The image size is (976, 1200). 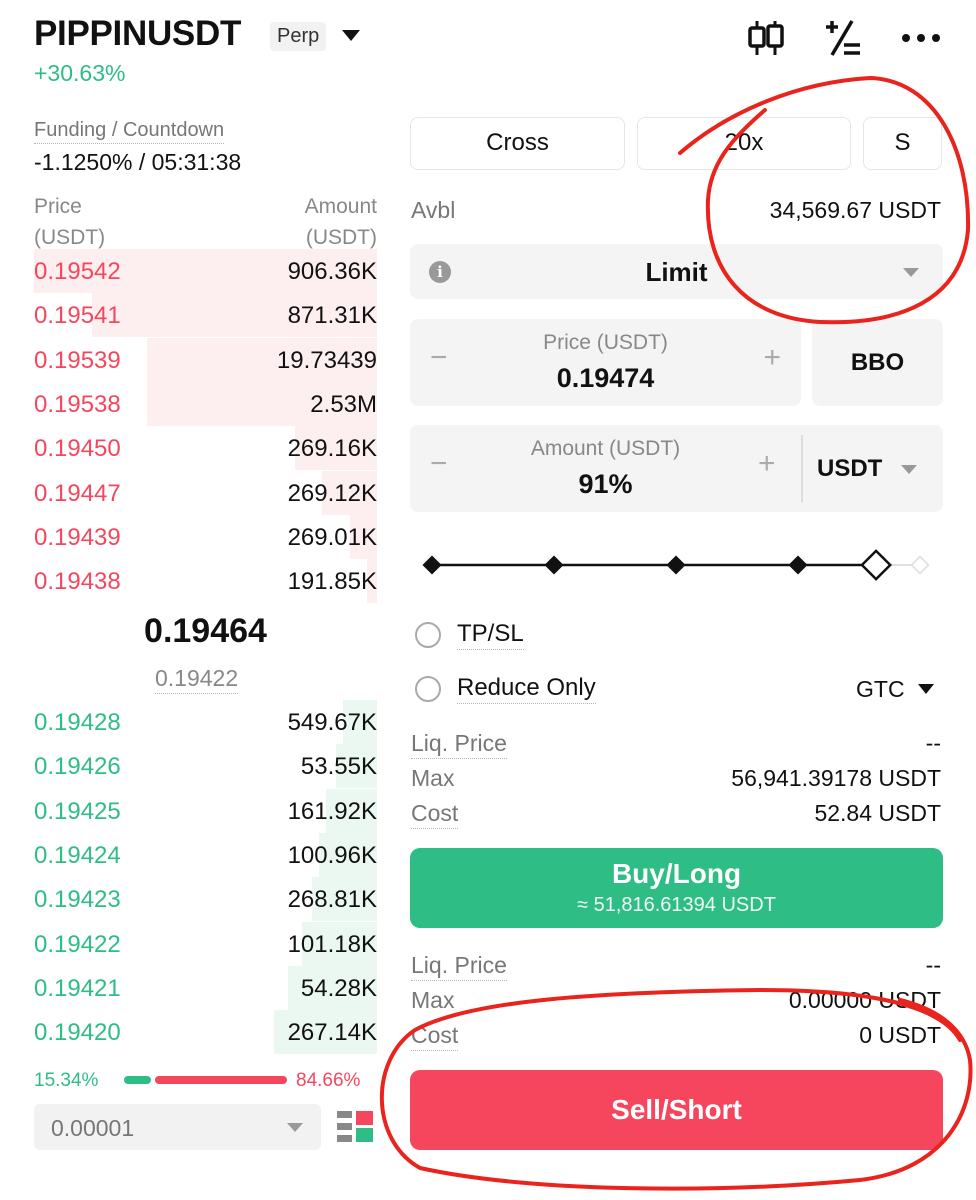 What do you see at coordinates (205, 581) in the screenshot?
I see `ask-row: 0.19438 191.85K` at bounding box center [205, 581].